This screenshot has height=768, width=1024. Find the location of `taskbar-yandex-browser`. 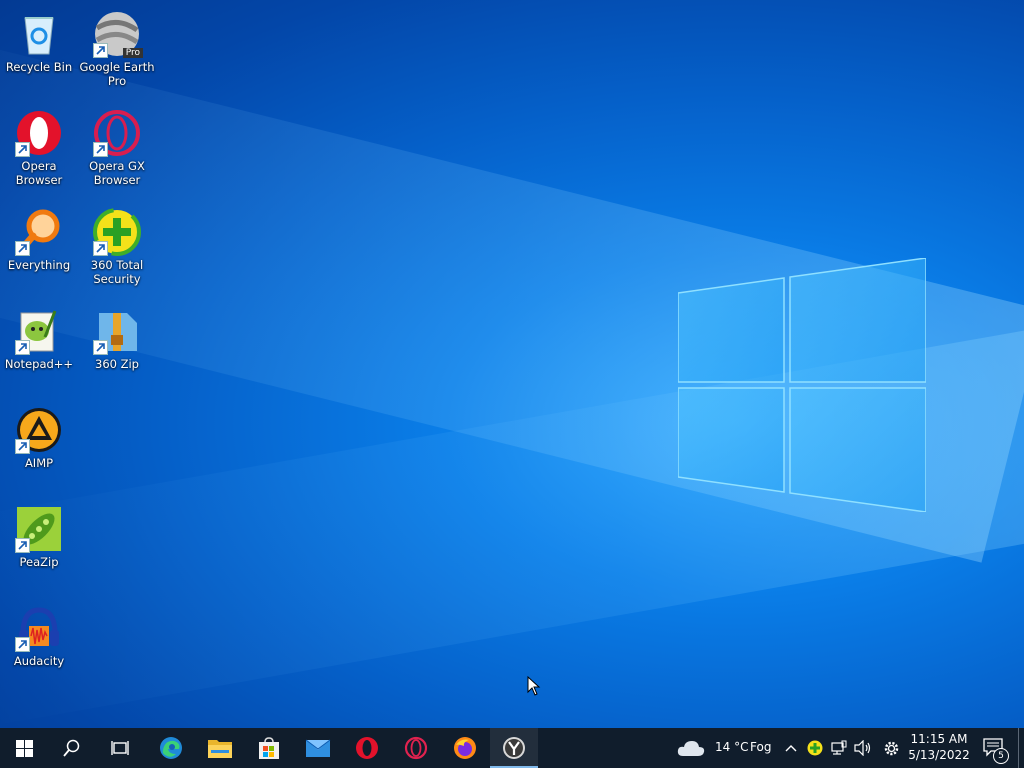

taskbar-yandex-browser is located at coordinates (514, 748).